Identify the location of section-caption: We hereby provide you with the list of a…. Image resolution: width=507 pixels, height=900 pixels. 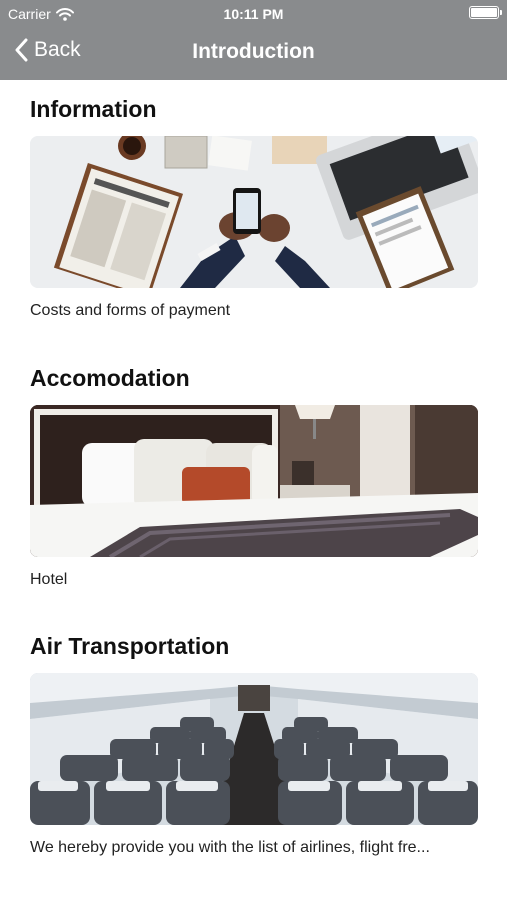
(230, 847).